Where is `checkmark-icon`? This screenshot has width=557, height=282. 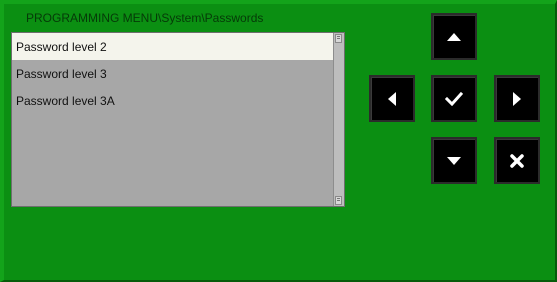 checkmark-icon is located at coordinates (454, 98).